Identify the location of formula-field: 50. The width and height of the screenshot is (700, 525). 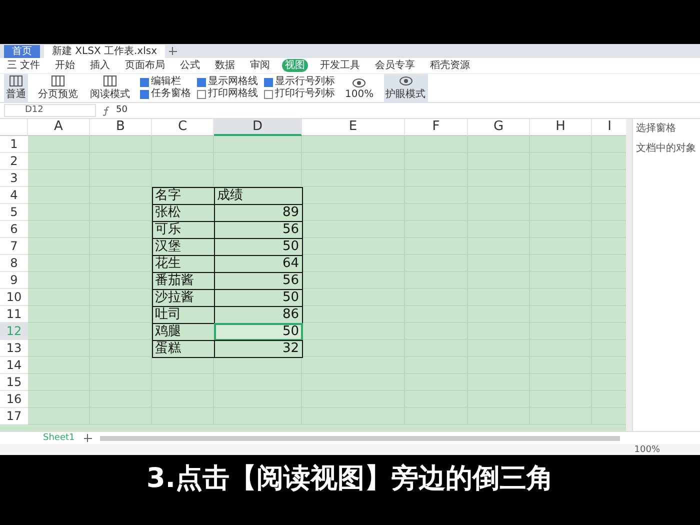
(406, 110).